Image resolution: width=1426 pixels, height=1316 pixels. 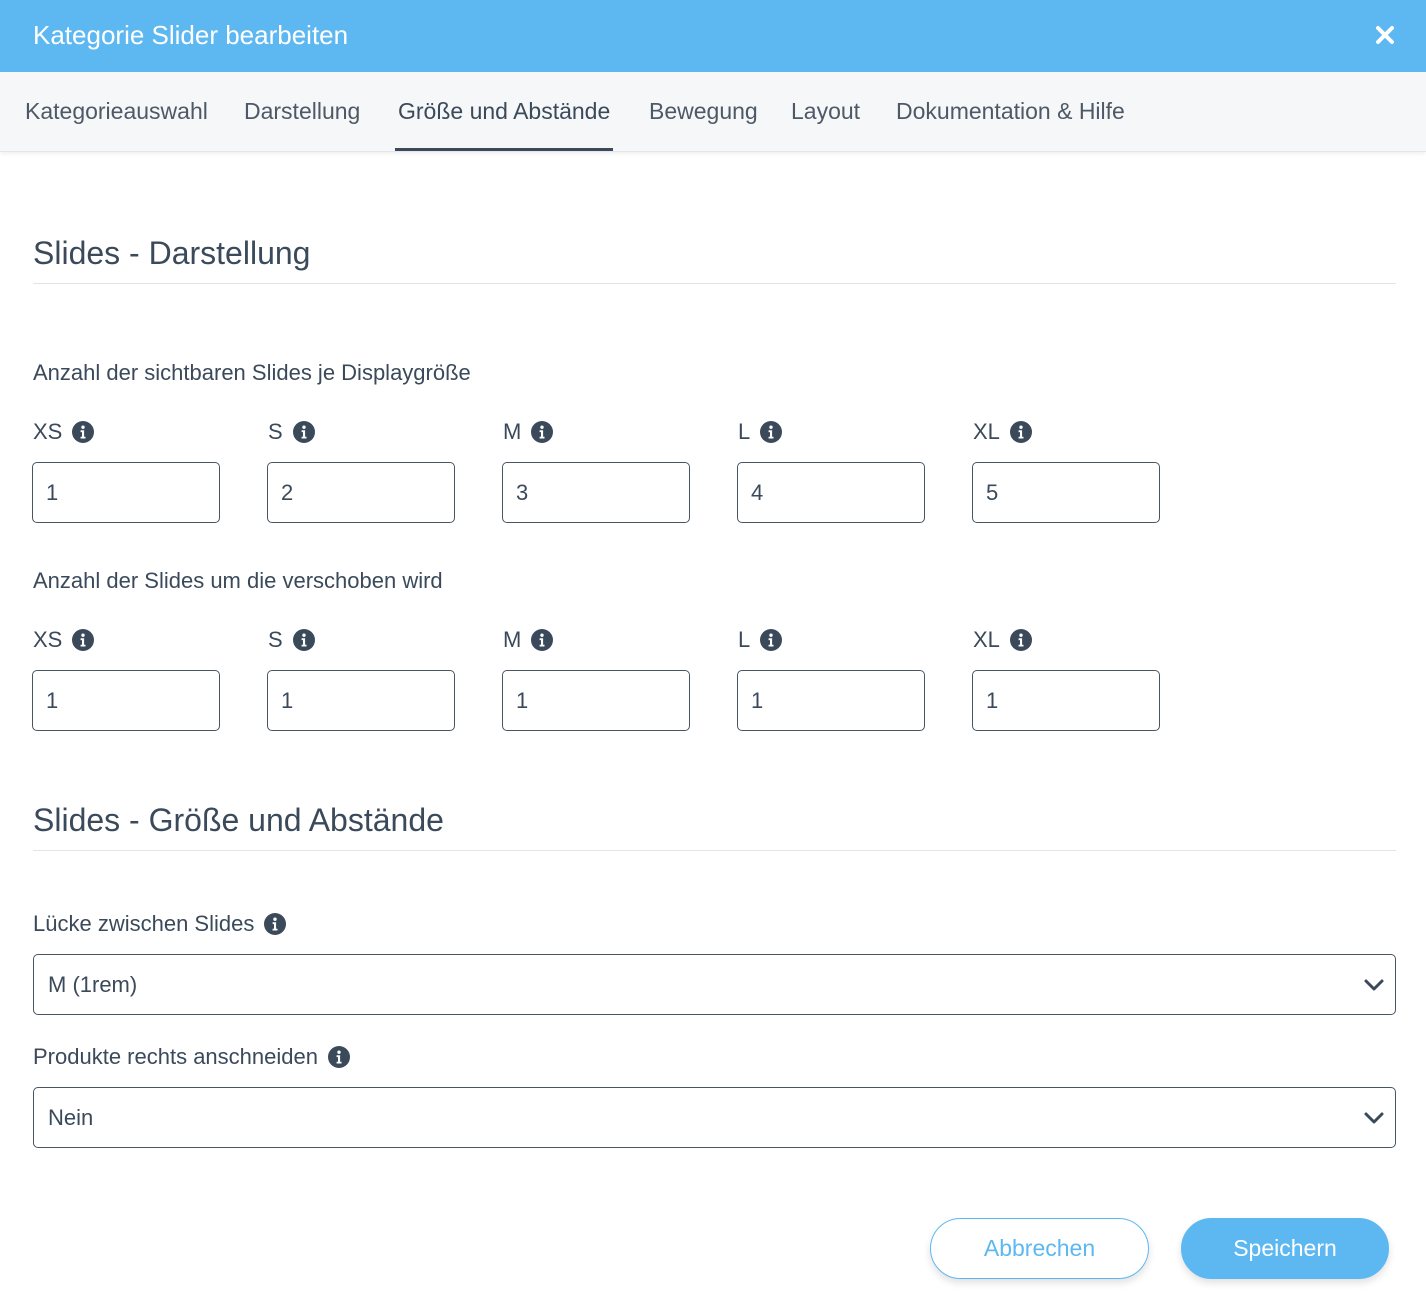 What do you see at coordinates (714, 984) in the screenshot?
I see `gap-select: M (1rem)` at bounding box center [714, 984].